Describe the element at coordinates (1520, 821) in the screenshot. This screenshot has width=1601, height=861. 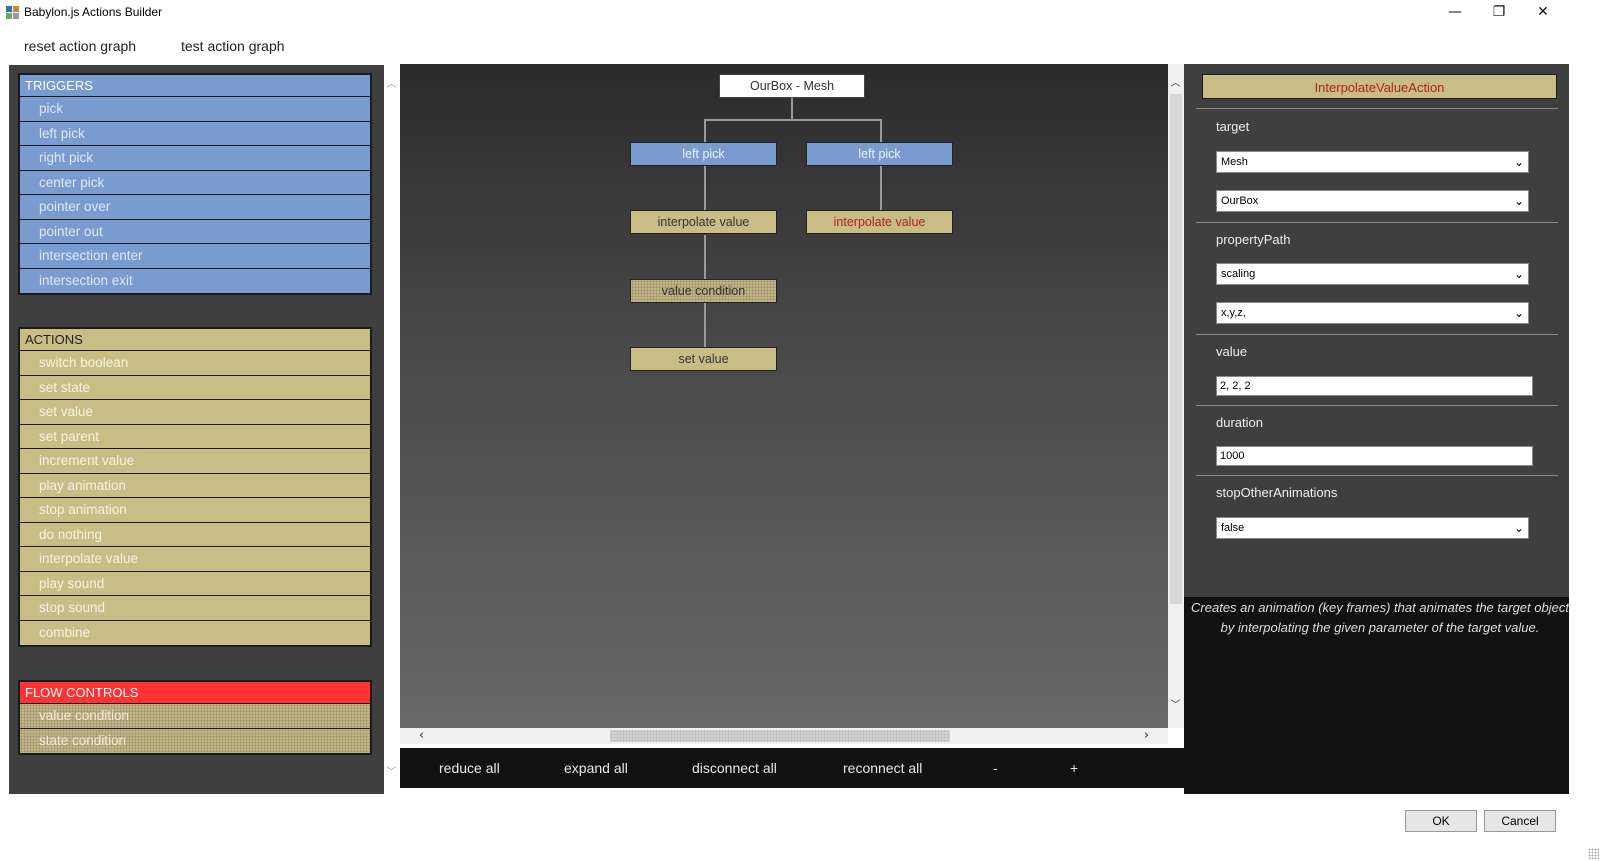
I see `cancel-button: Cancel` at that location.